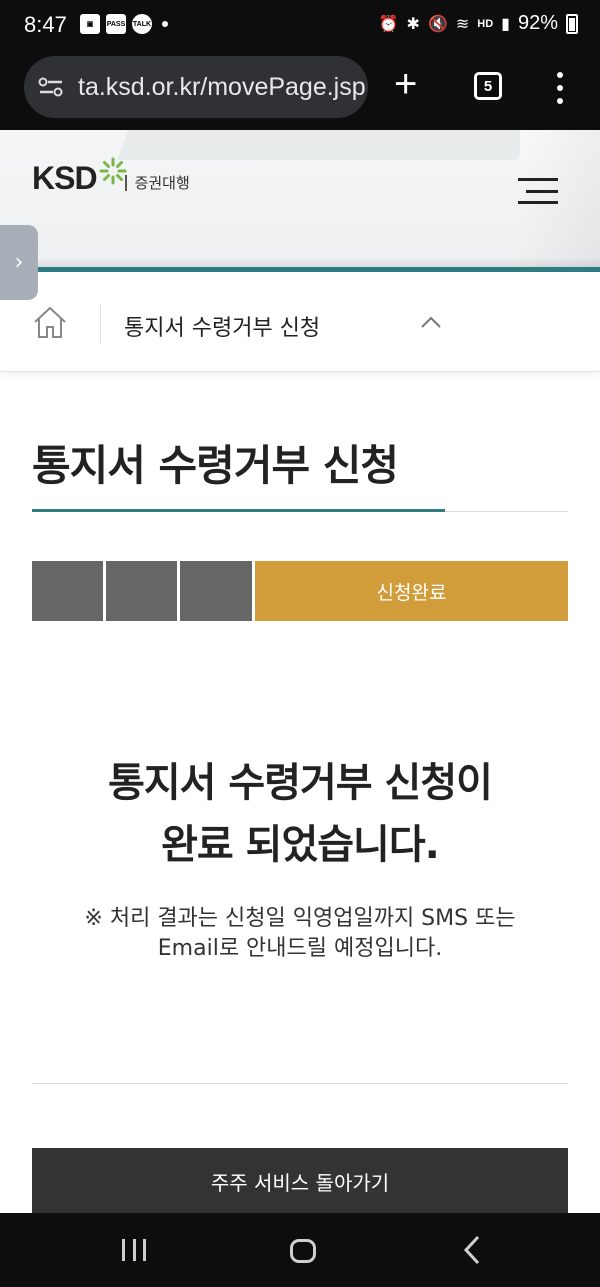 The height and width of the screenshot is (1287, 600). I want to click on tab-switcher-button: 5, so click(488, 86).